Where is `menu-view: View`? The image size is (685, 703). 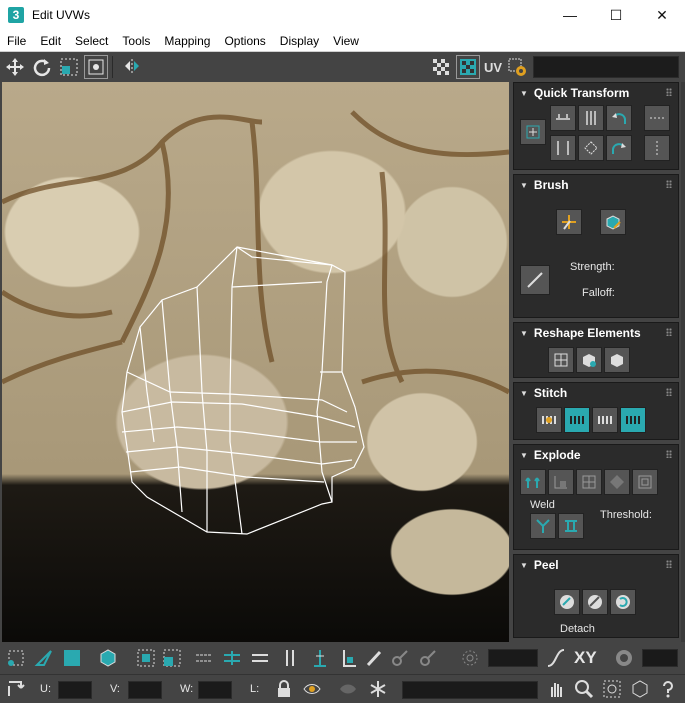
menu-view: View is located at coordinates (346, 41).